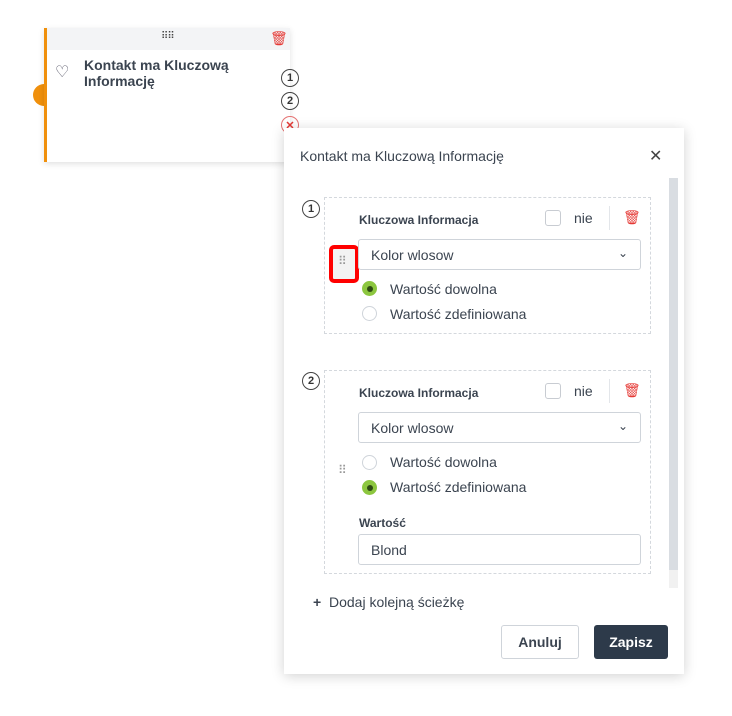  Describe the element at coordinates (673, 383) in the screenshot. I see `scrollbar` at that location.